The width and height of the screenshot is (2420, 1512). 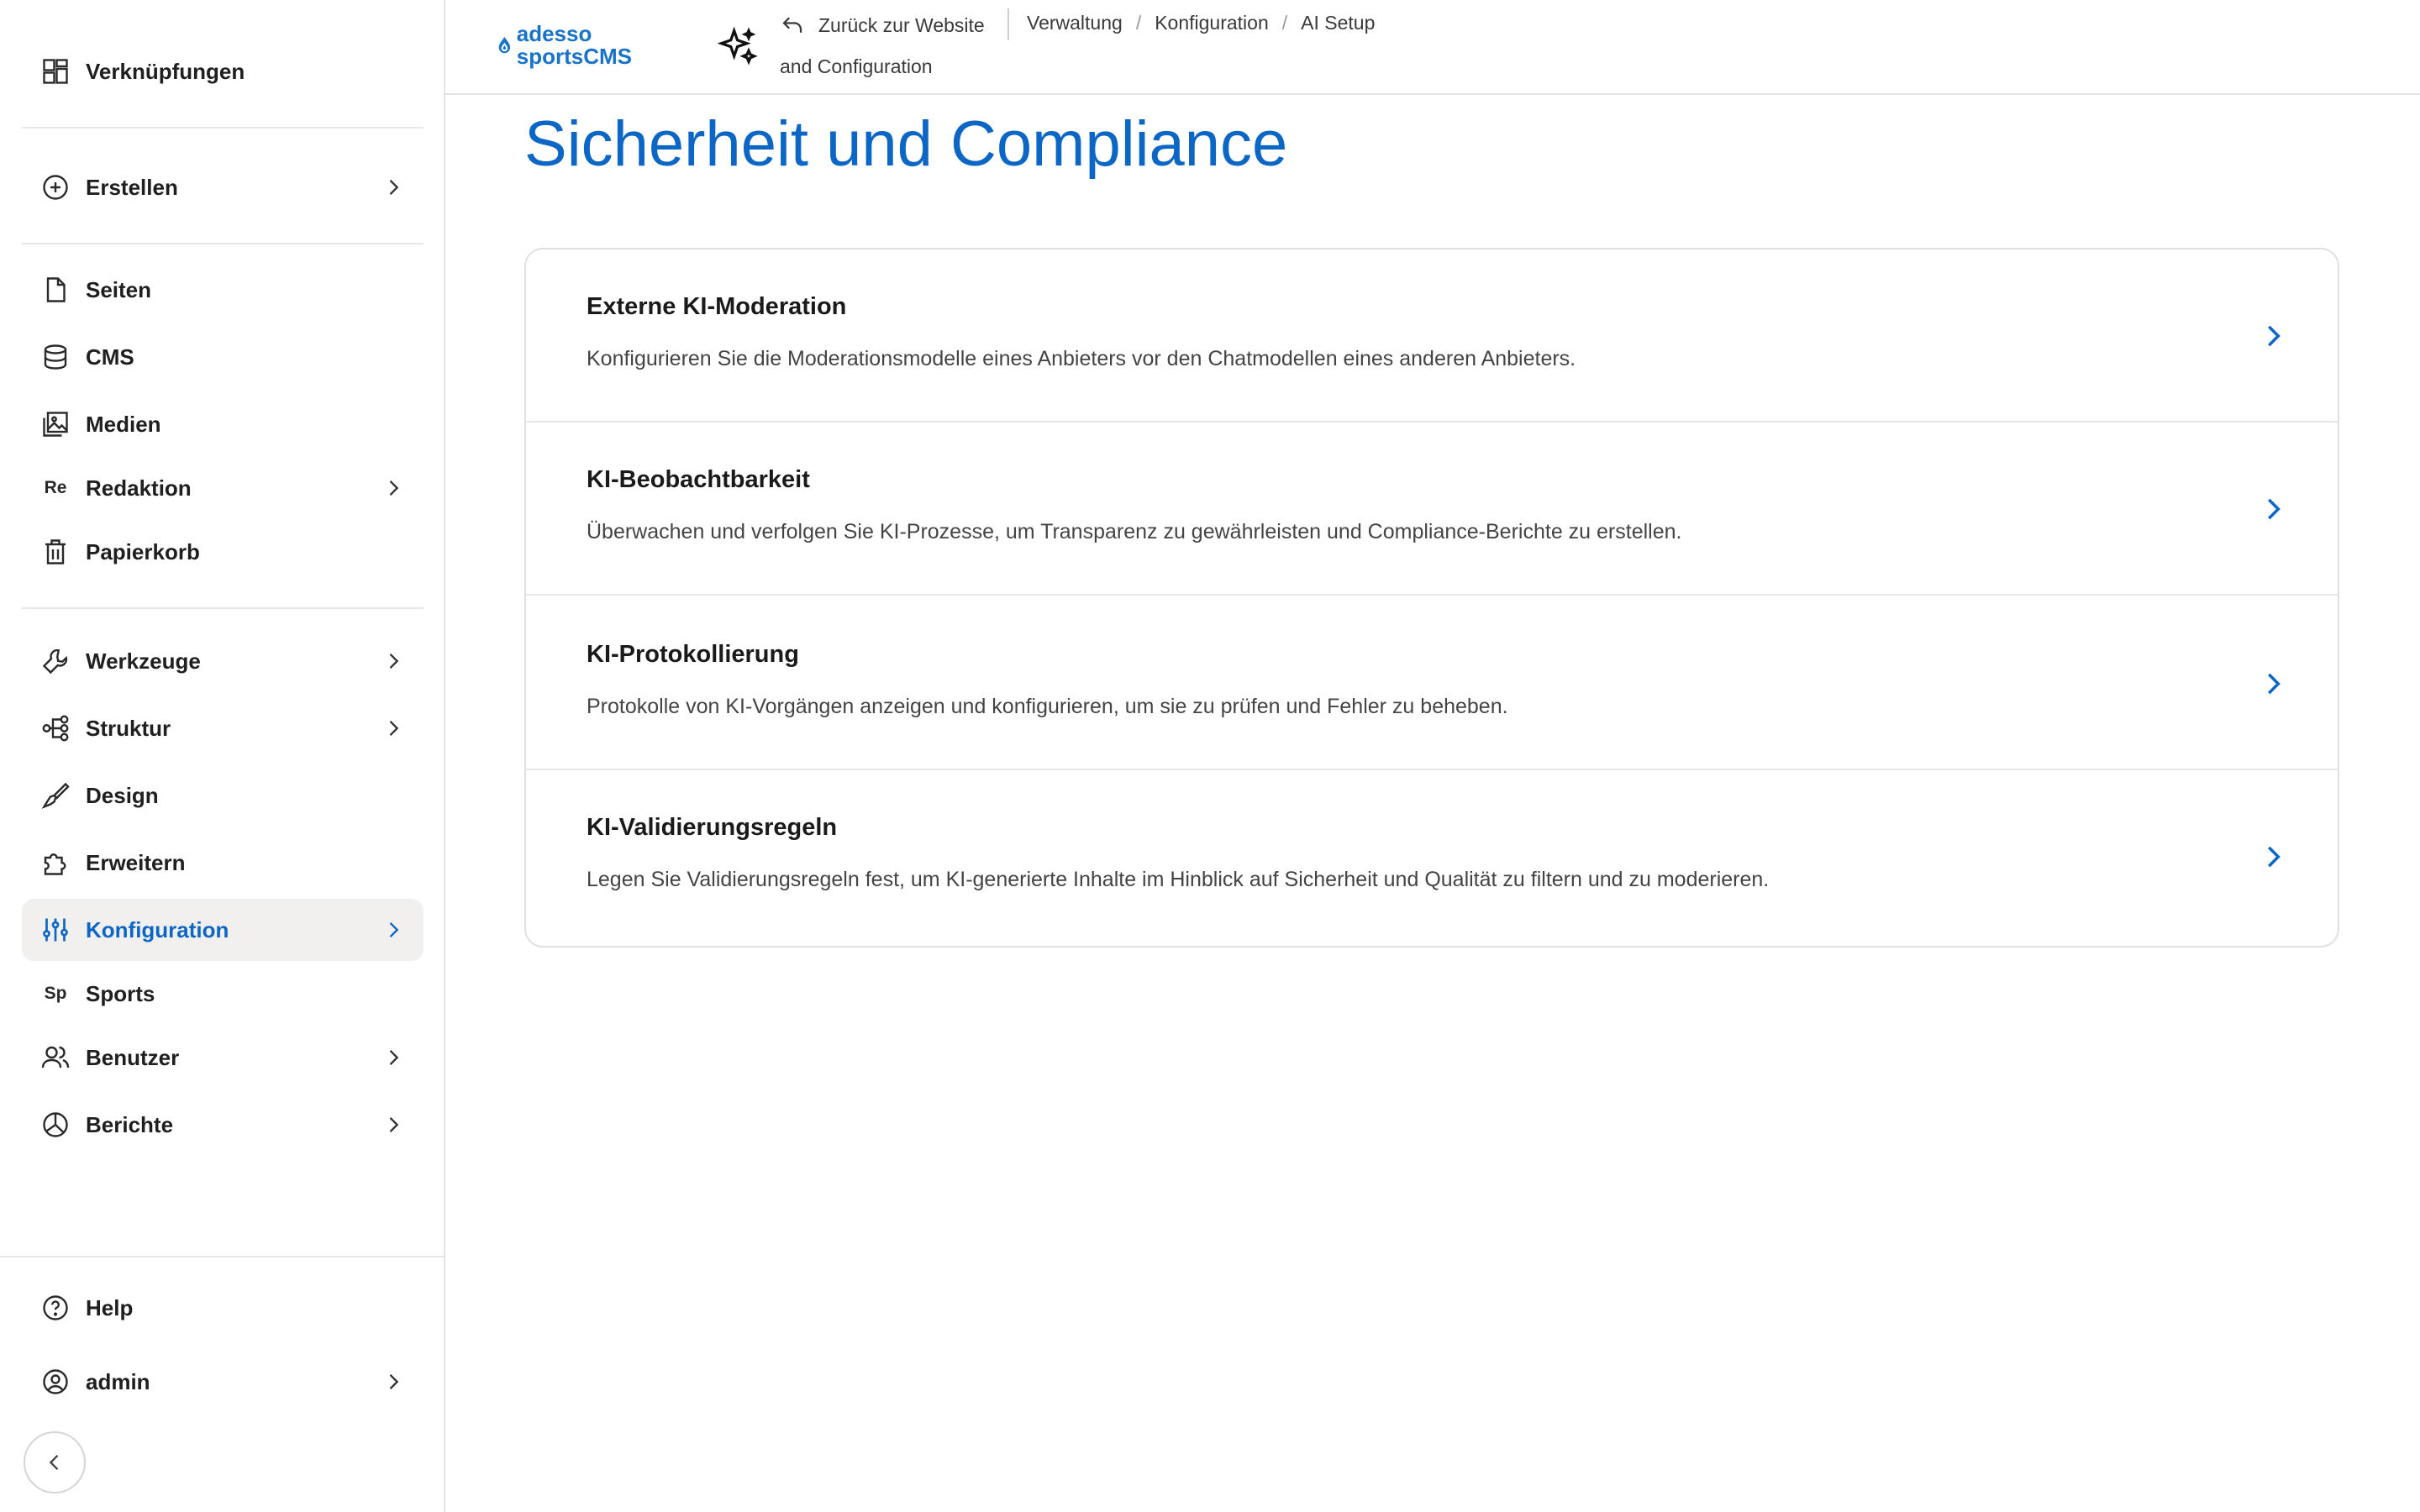 What do you see at coordinates (223, 357) in the screenshot?
I see `sidebar-item-cms: CMS` at bounding box center [223, 357].